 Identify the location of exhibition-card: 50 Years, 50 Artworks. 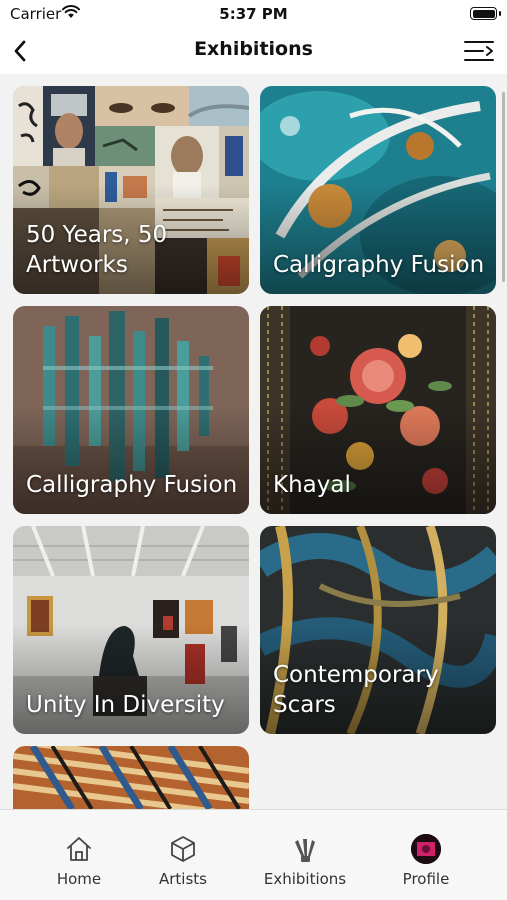
(131, 190).